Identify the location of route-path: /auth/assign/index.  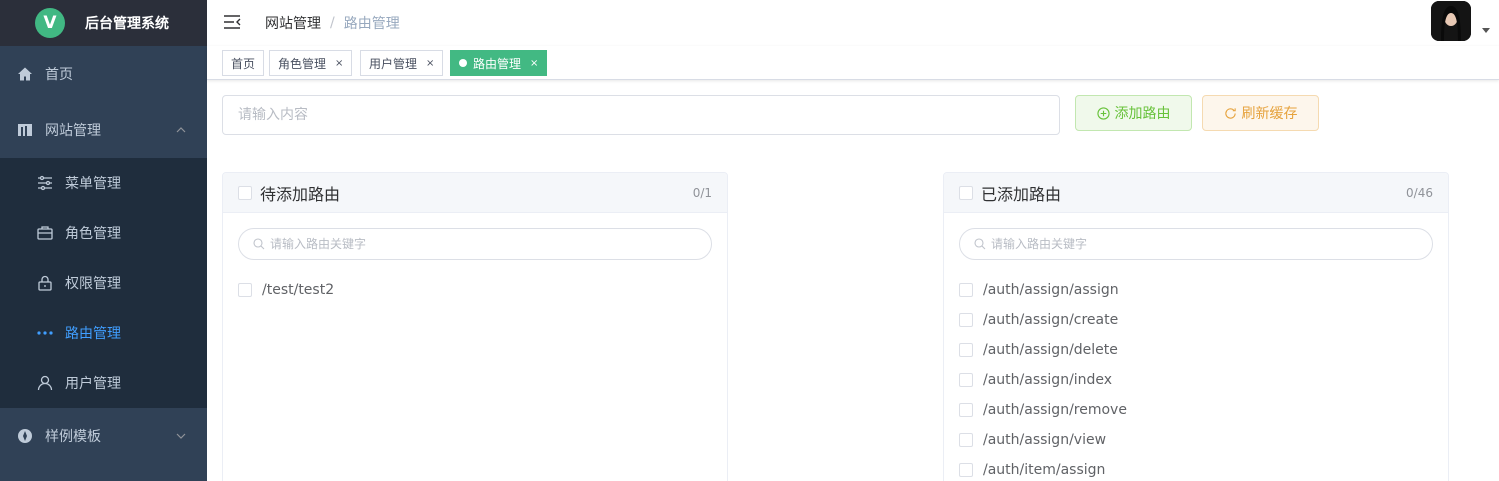
(1048, 380).